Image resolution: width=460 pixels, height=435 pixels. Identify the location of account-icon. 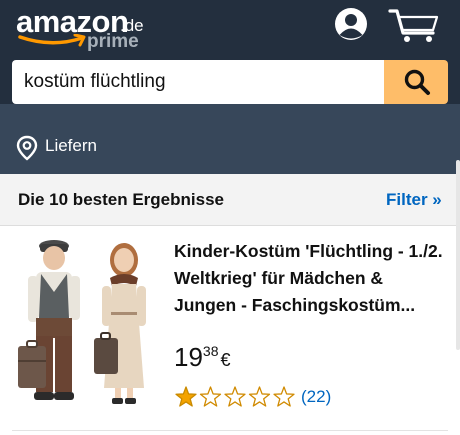
(351, 24).